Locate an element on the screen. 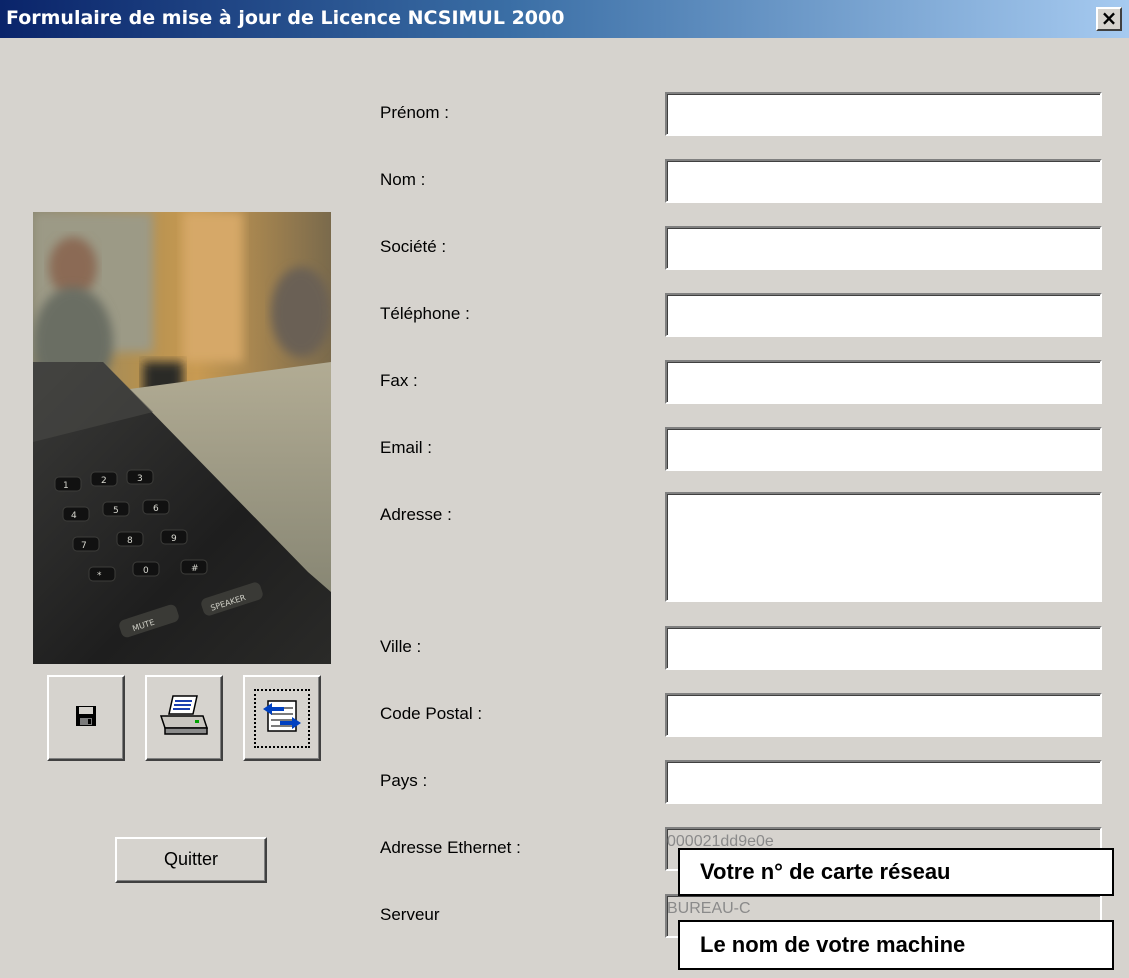 The image size is (1129, 978). label-serveur: Serveur is located at coordinates (410, 914).